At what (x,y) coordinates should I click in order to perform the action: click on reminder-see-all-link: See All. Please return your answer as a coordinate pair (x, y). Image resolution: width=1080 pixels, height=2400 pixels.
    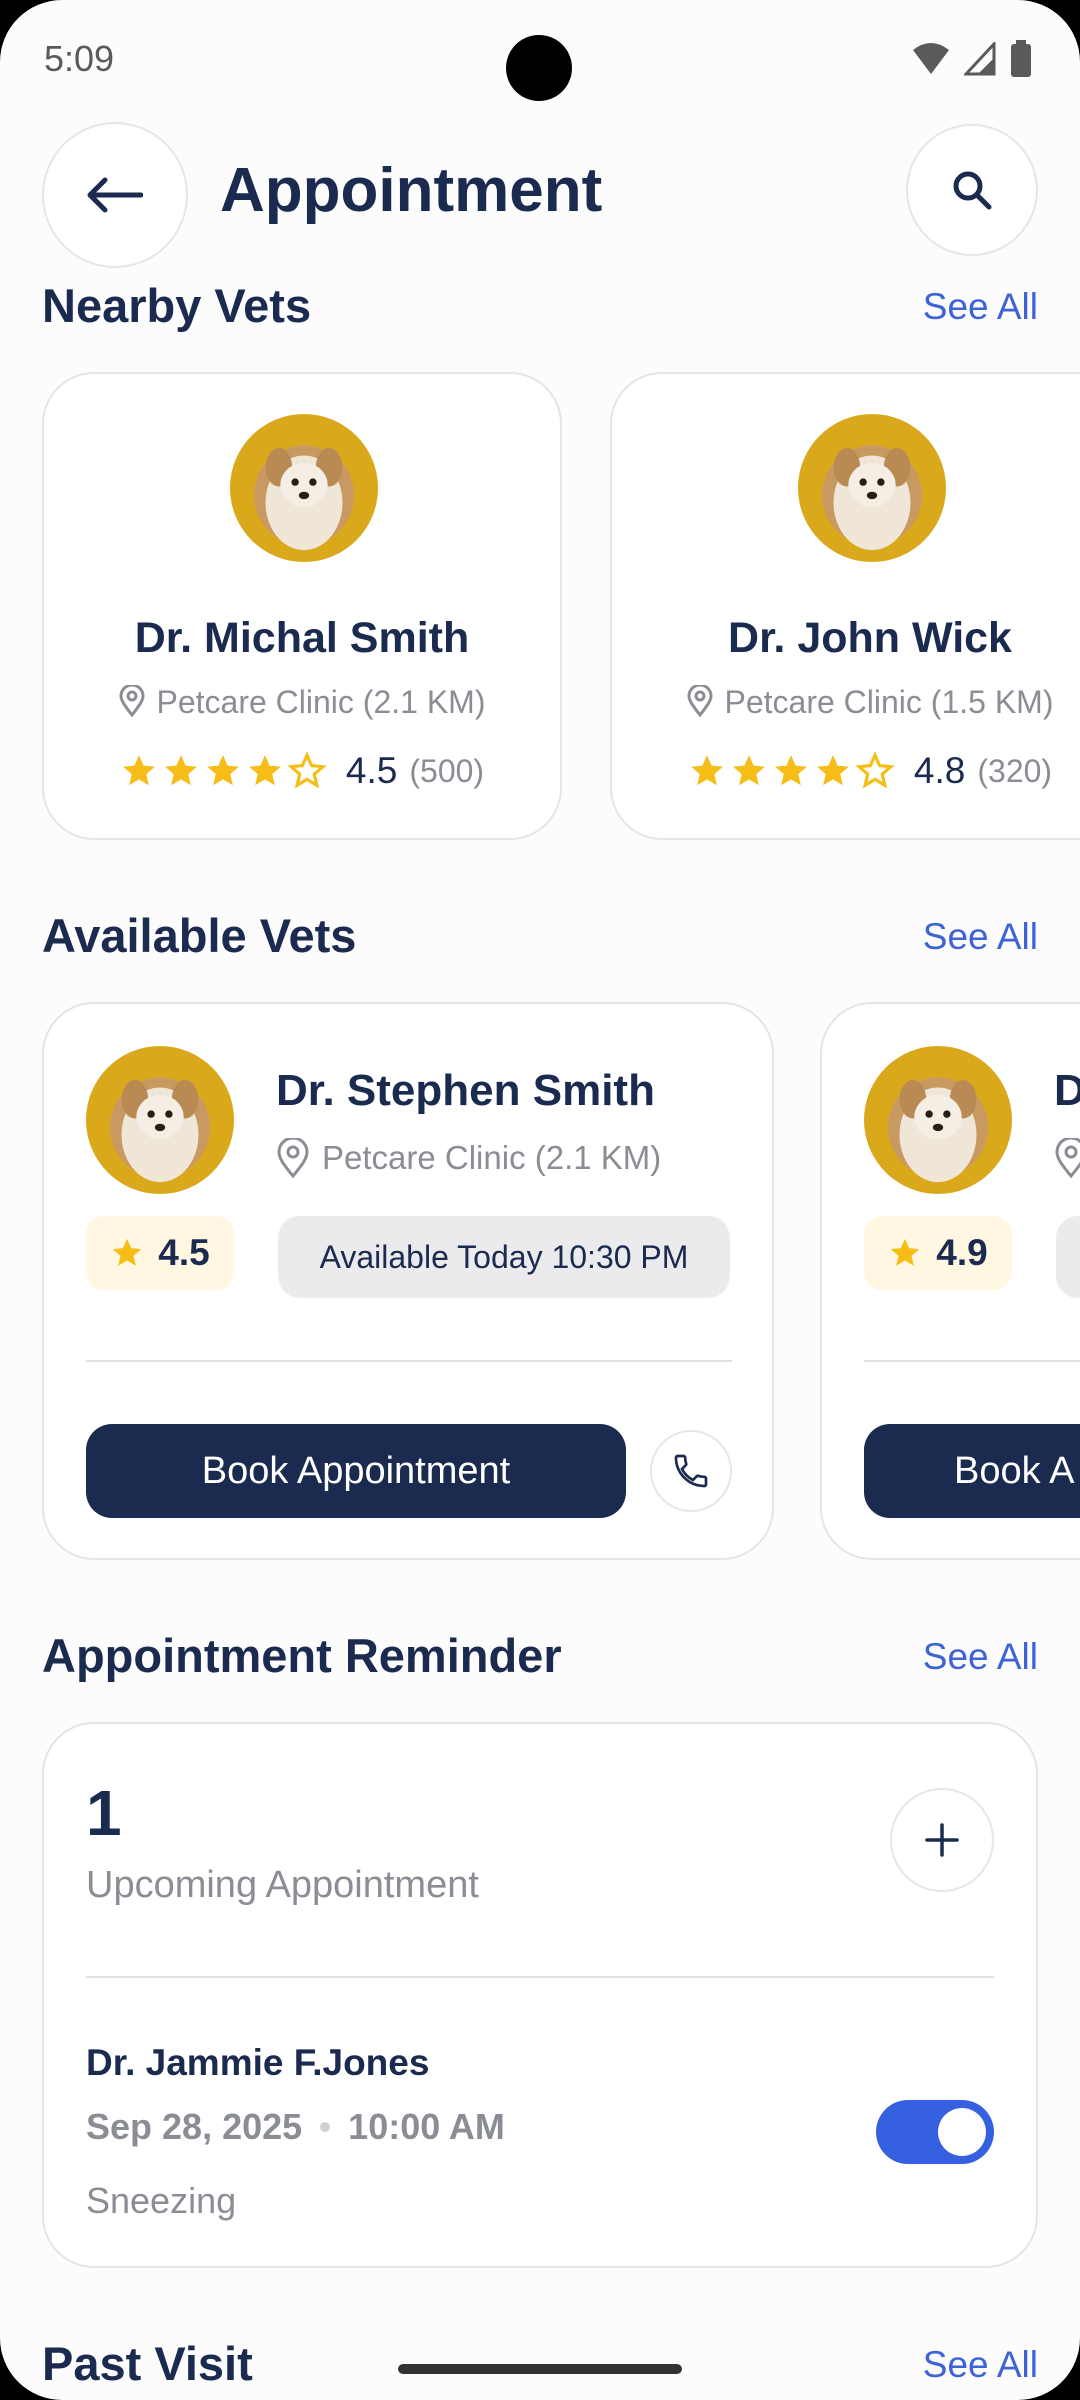
    Looking at the image, I should click on (980, 1657).